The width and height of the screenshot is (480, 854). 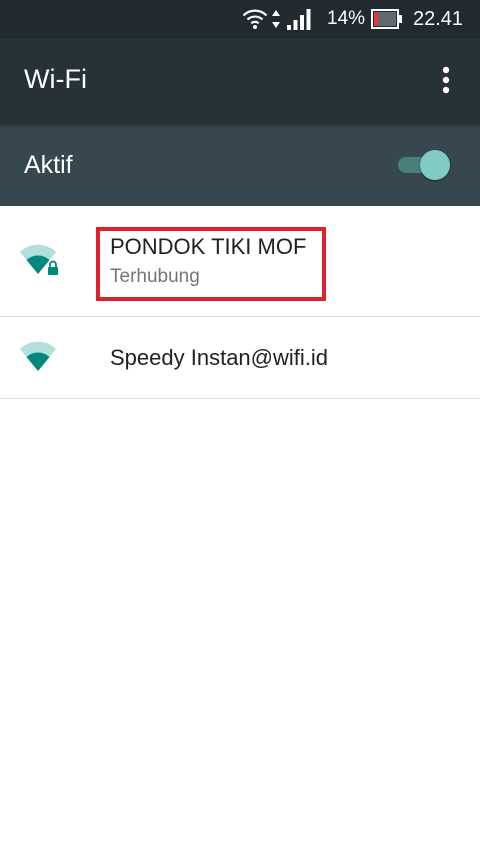 I want to click on clock: 22.41, so click(x=438, y=18).